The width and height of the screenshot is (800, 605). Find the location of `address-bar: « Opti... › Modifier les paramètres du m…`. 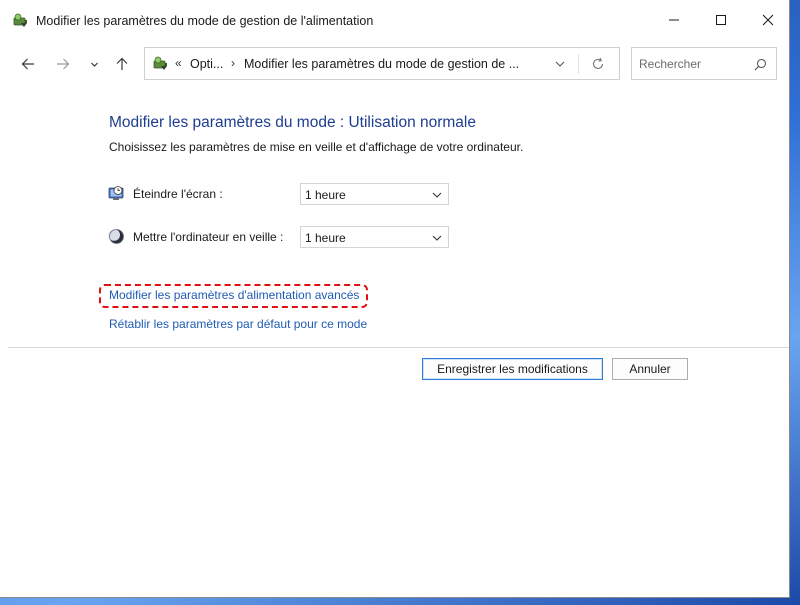

address-bar: « Opti... › Modifier les paramètres du m… is located at coordinates (382, 63).